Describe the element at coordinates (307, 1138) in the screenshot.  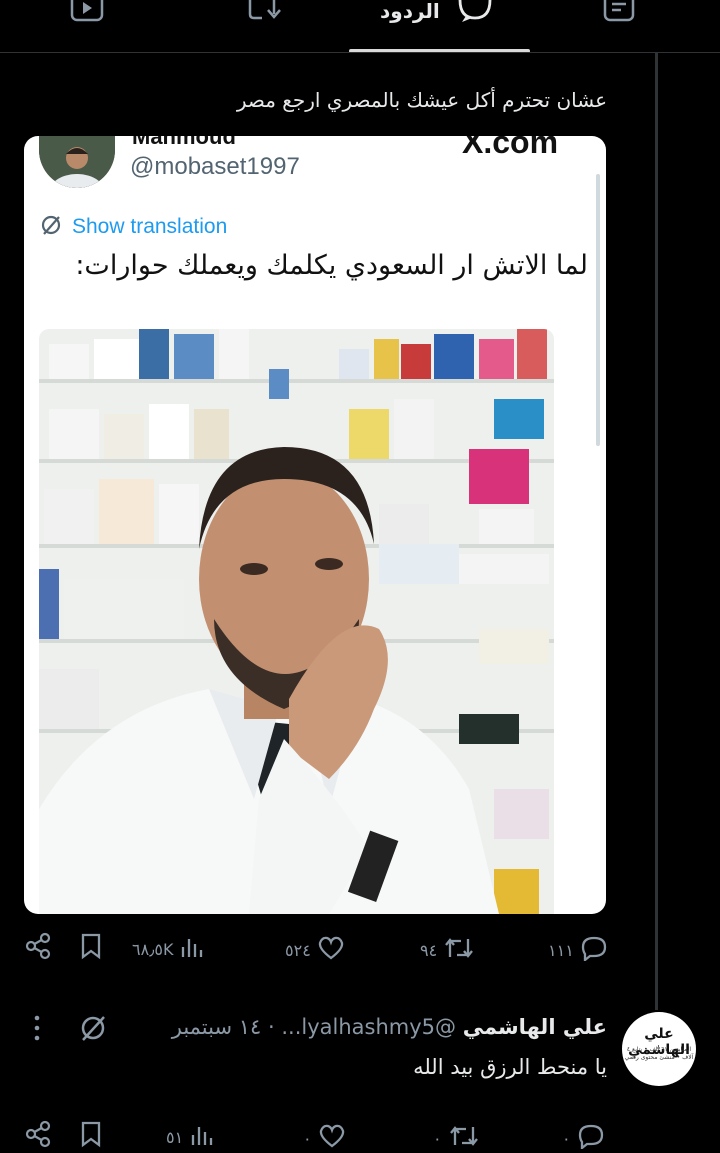
I see `reply-like-count: ٠` at that location.